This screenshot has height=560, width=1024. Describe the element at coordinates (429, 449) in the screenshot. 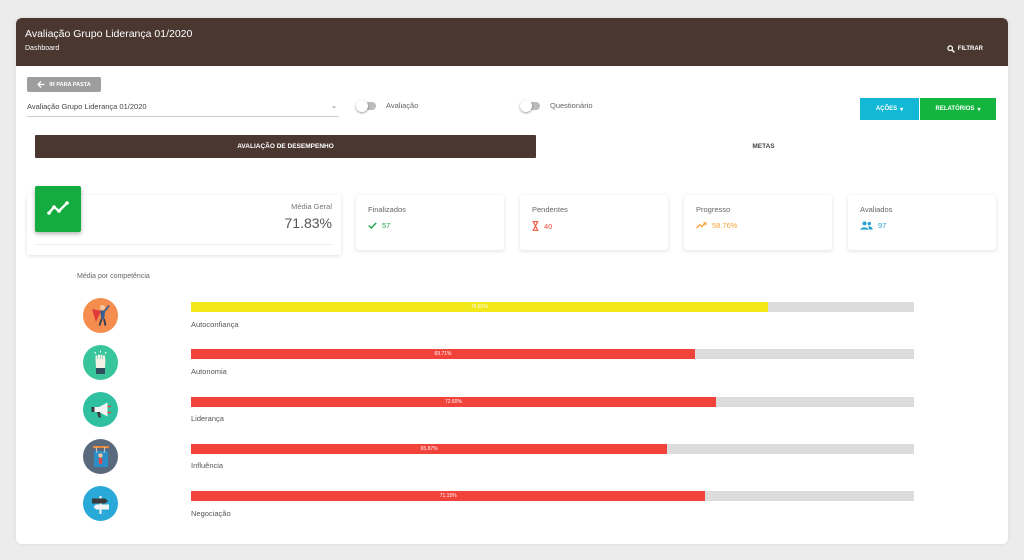

I see `competency-bar-value: 65.87%` at that location.